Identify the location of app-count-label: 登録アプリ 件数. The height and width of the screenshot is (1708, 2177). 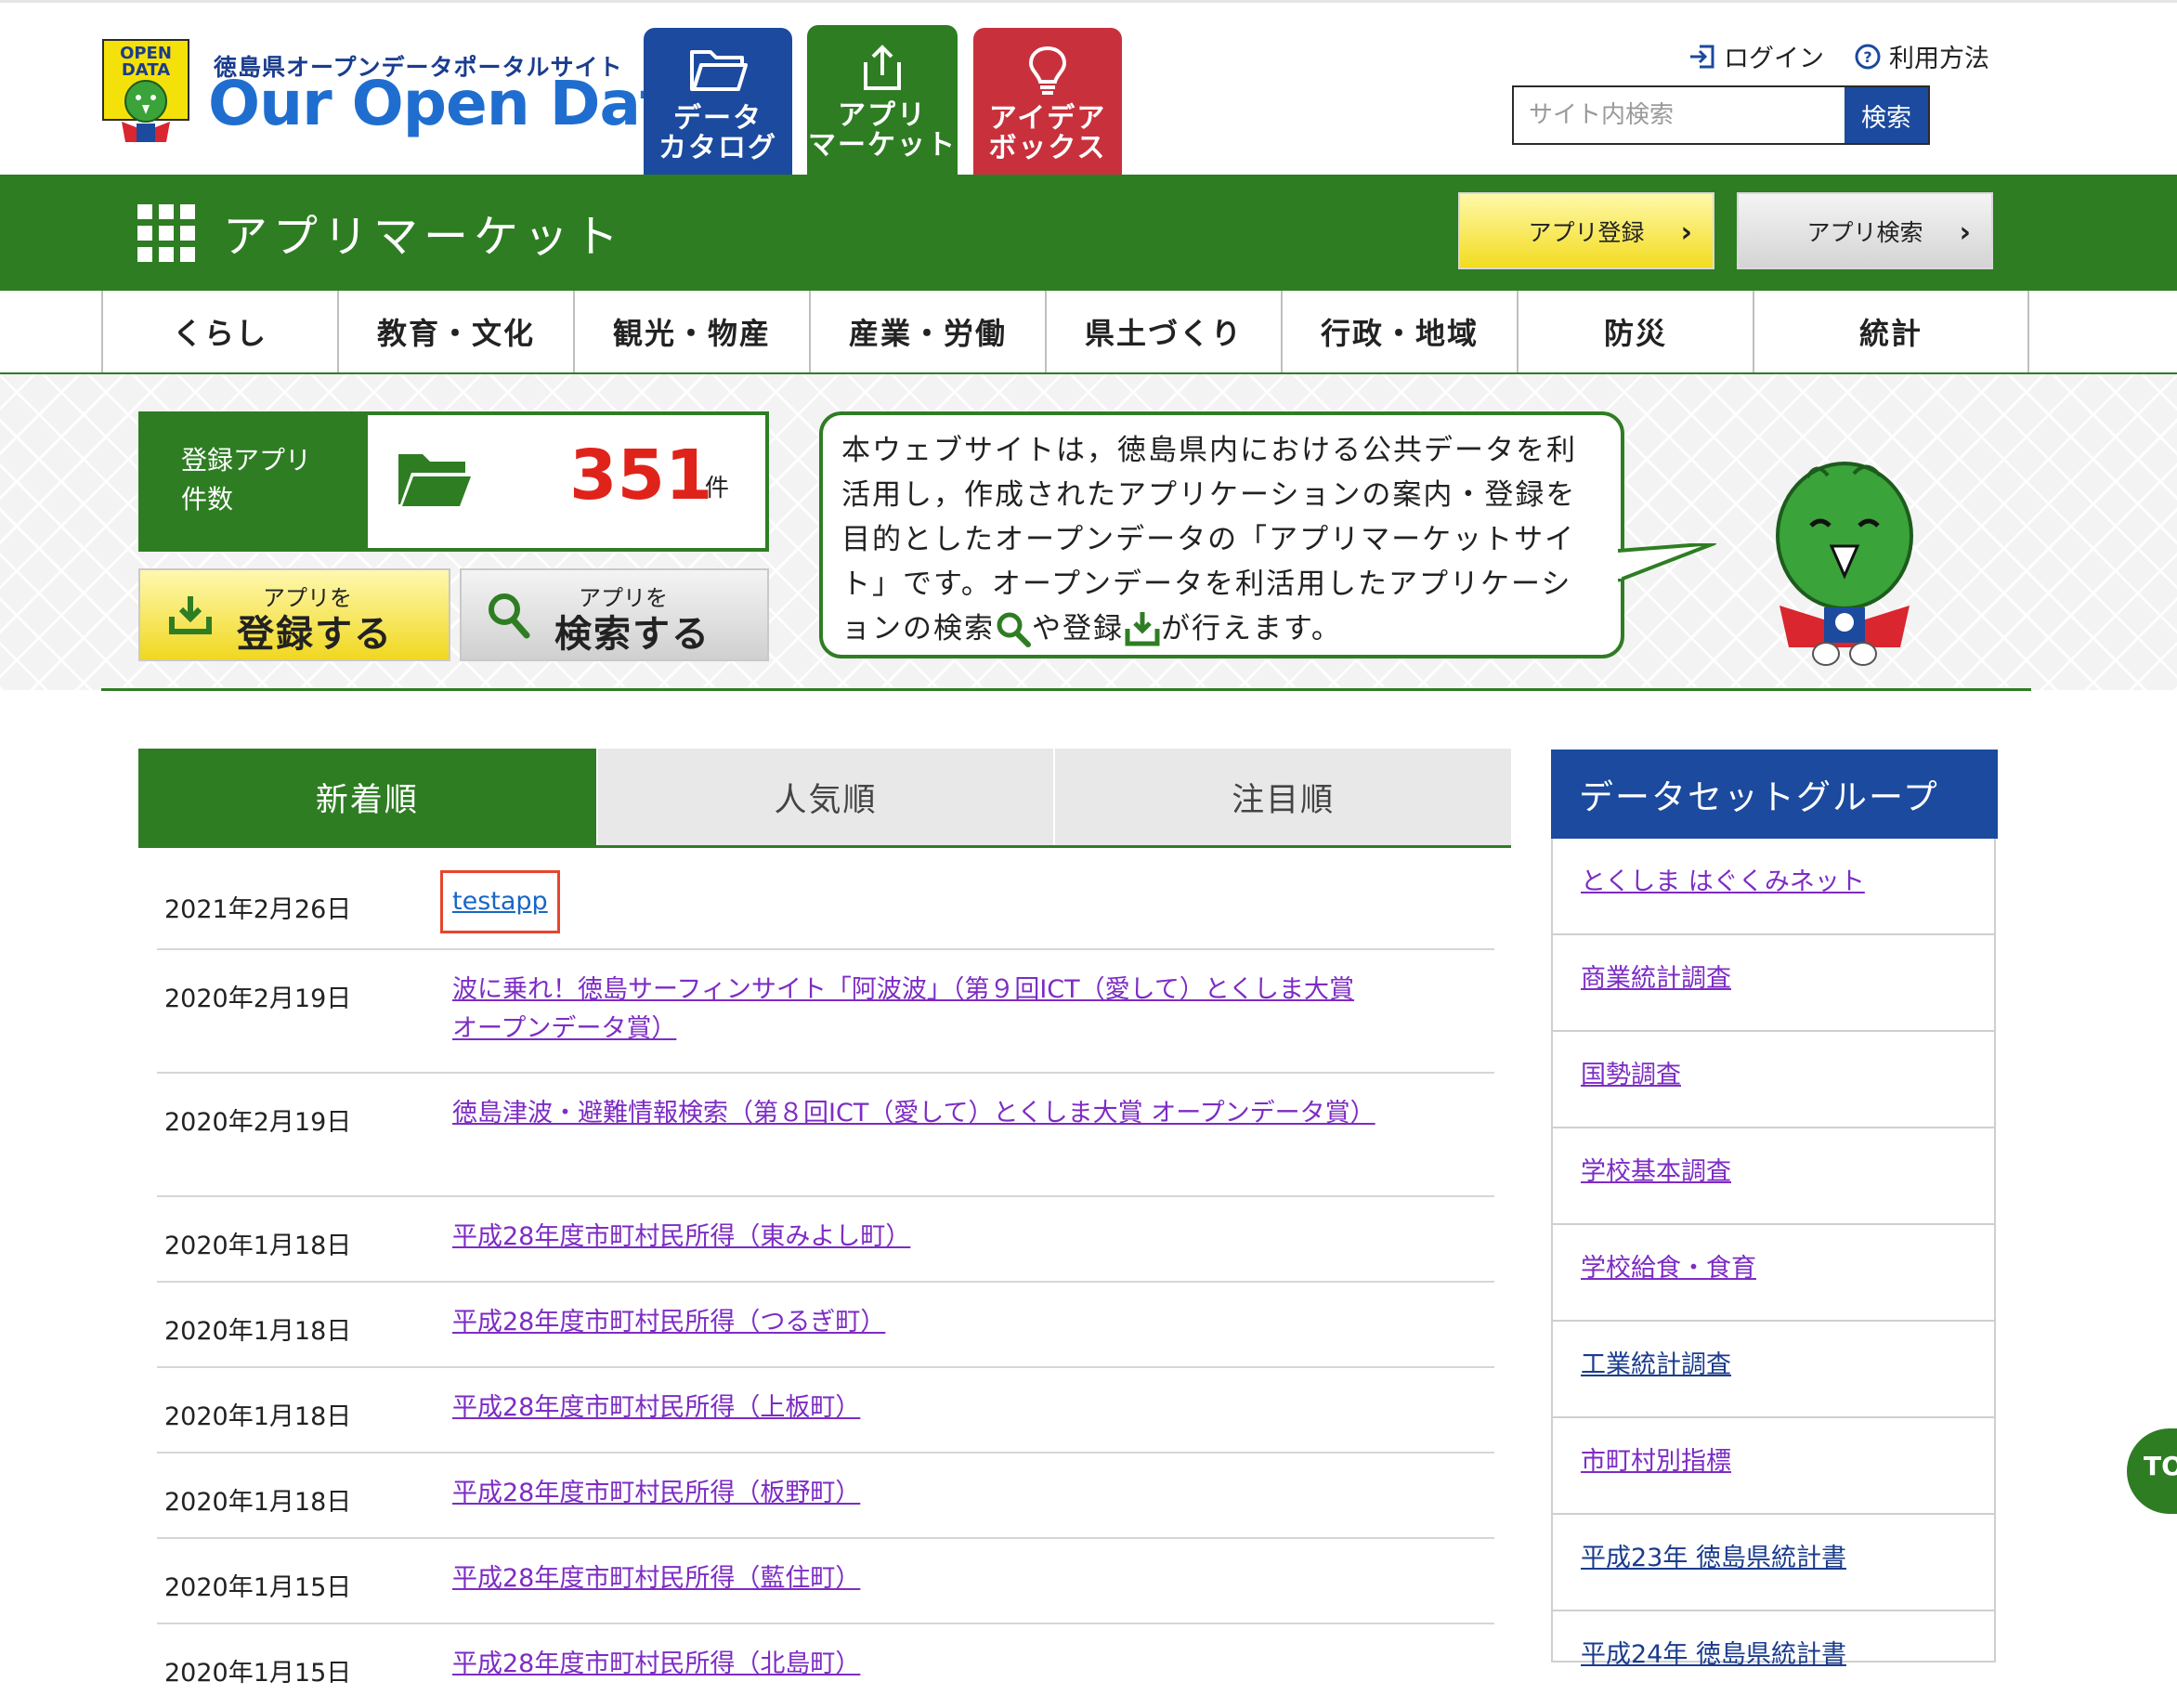
(255, 482).